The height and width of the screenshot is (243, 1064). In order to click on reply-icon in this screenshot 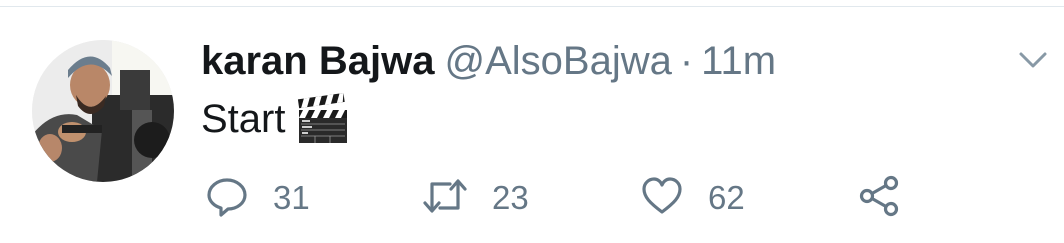, I will do `click(227, 198)`.